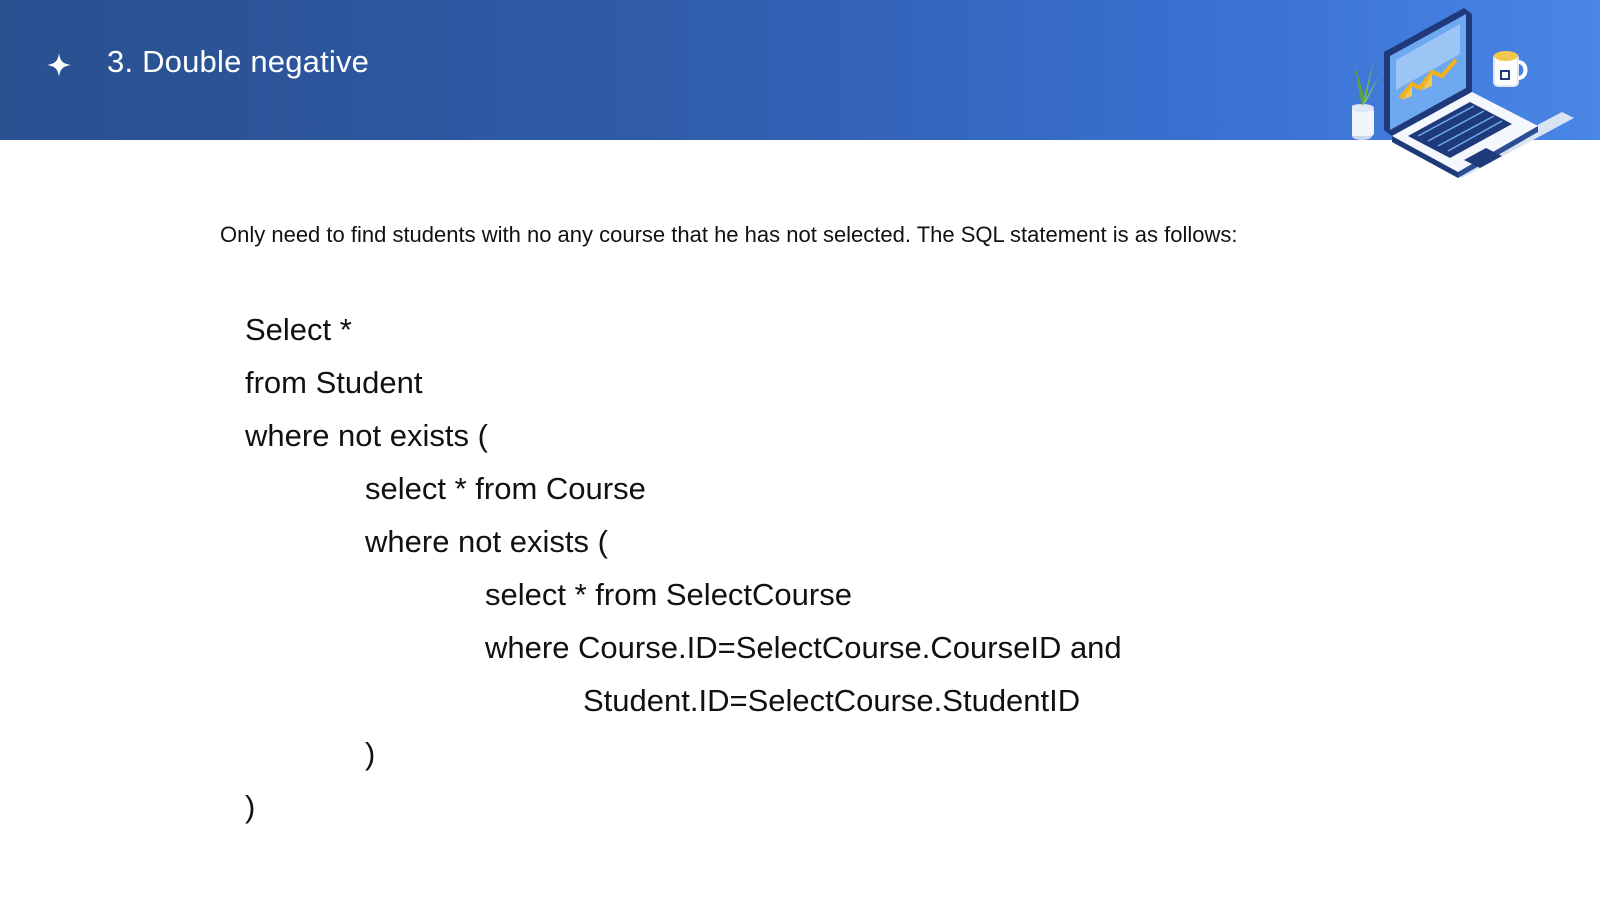 This screenshot has height=900, width=1600. I want to click on sql-line: select * from SelectCourse, so click(668, 594).